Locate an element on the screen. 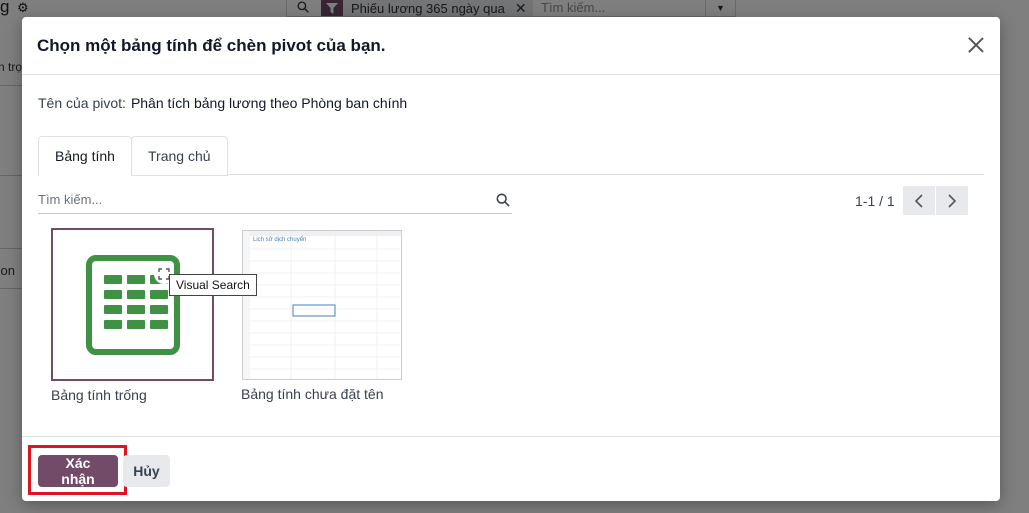 This screenshot has width=1029, height=513. pager-previous-button is located at coordinates (918, 200).